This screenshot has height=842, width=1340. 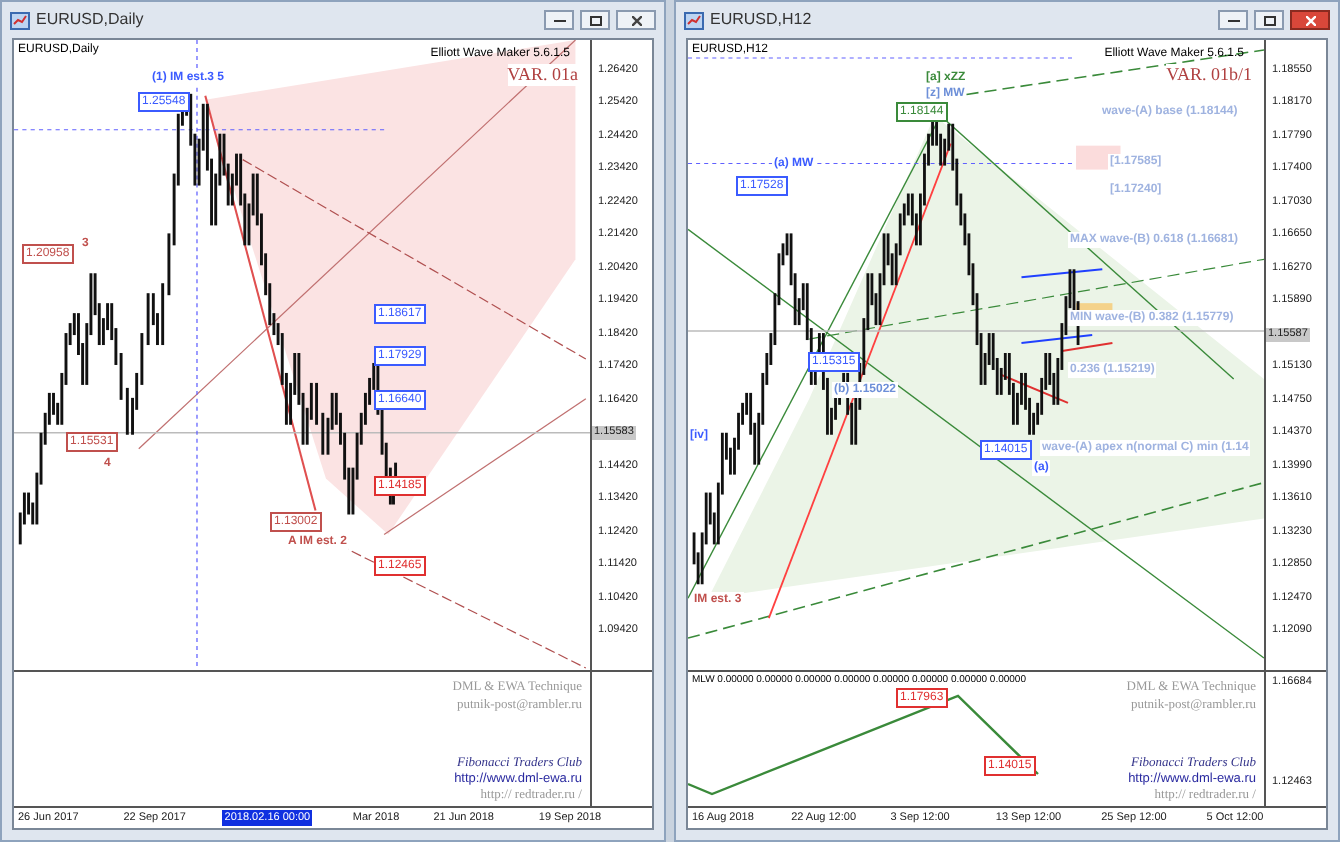 What do you see at coordinates (762, 20) in the screenshot?
I see `window-title: EURUSD,H12` at bounding box center [762, 20].